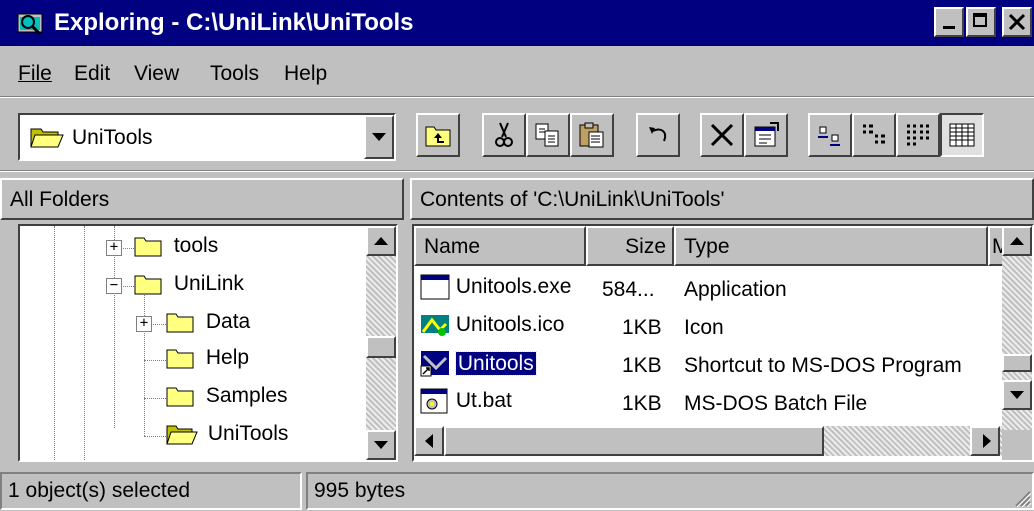  I want to click on tree-scroll-thumb, so click(381, 347).